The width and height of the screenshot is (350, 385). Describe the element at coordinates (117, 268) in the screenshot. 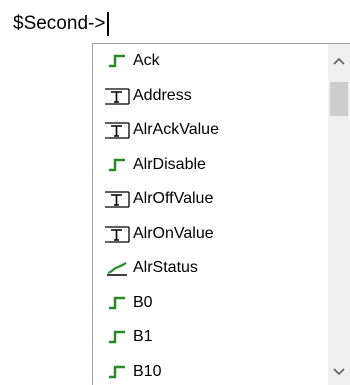

I see `analog-tag-icon` at that location.